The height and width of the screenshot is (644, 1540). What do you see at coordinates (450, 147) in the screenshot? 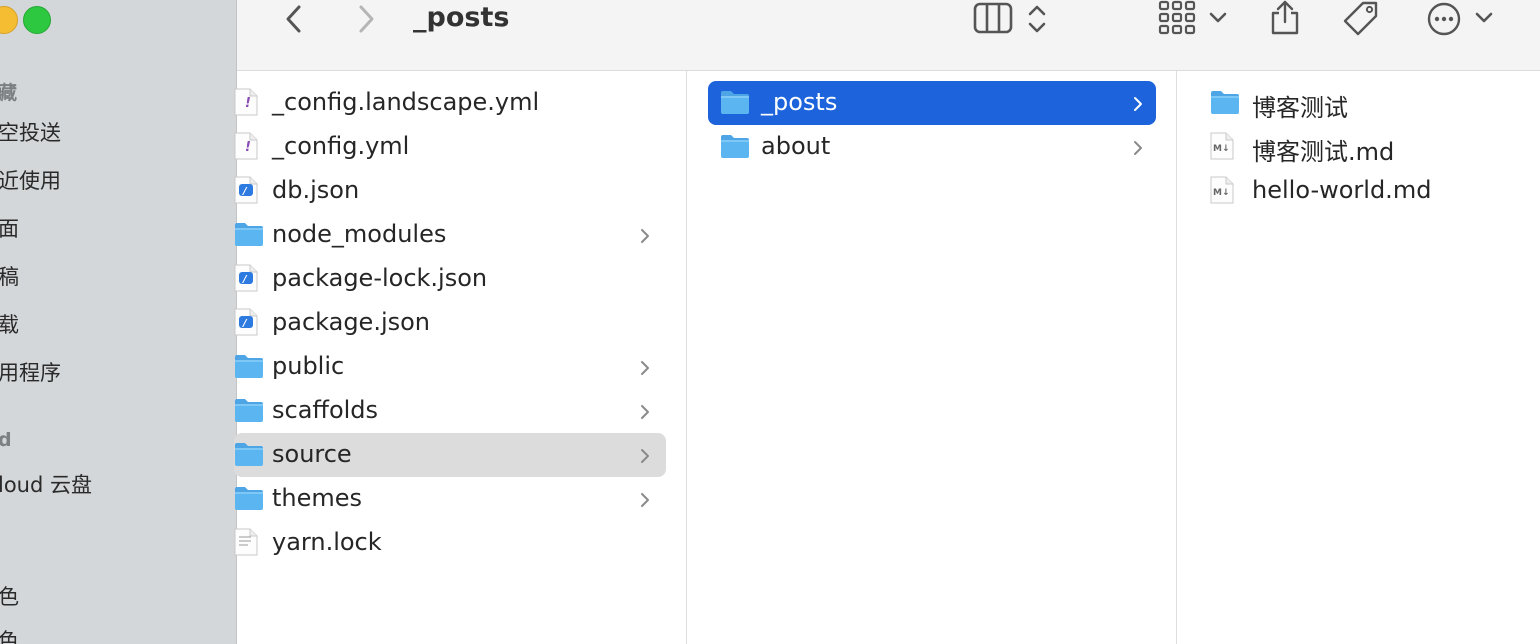
I see `file-row: ! _config.yml` at bounding box center [450, 147].